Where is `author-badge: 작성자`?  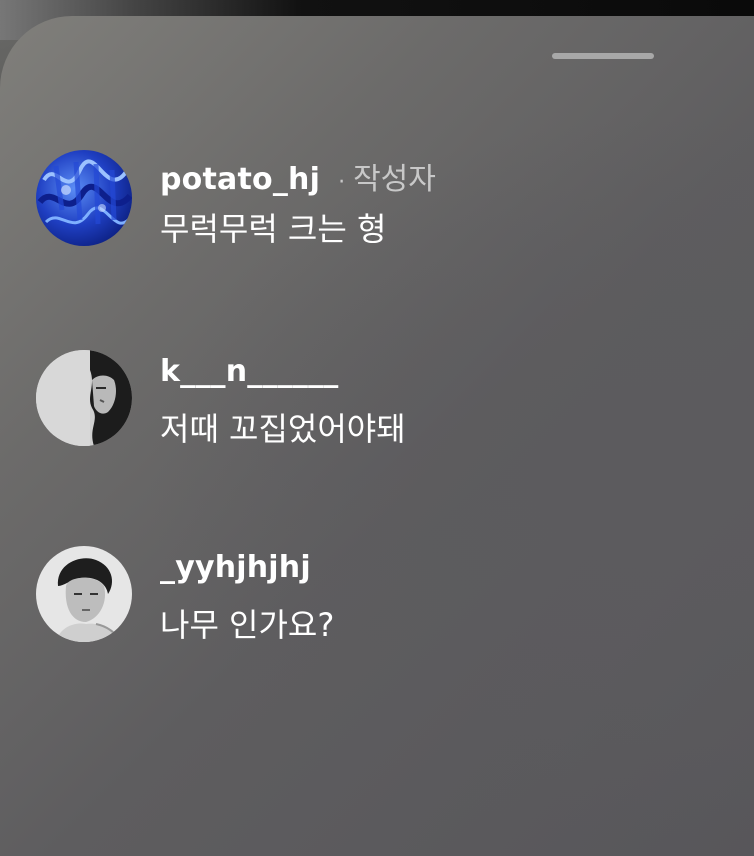 author-badge: 작성자 is located at coordinates (394, 179).